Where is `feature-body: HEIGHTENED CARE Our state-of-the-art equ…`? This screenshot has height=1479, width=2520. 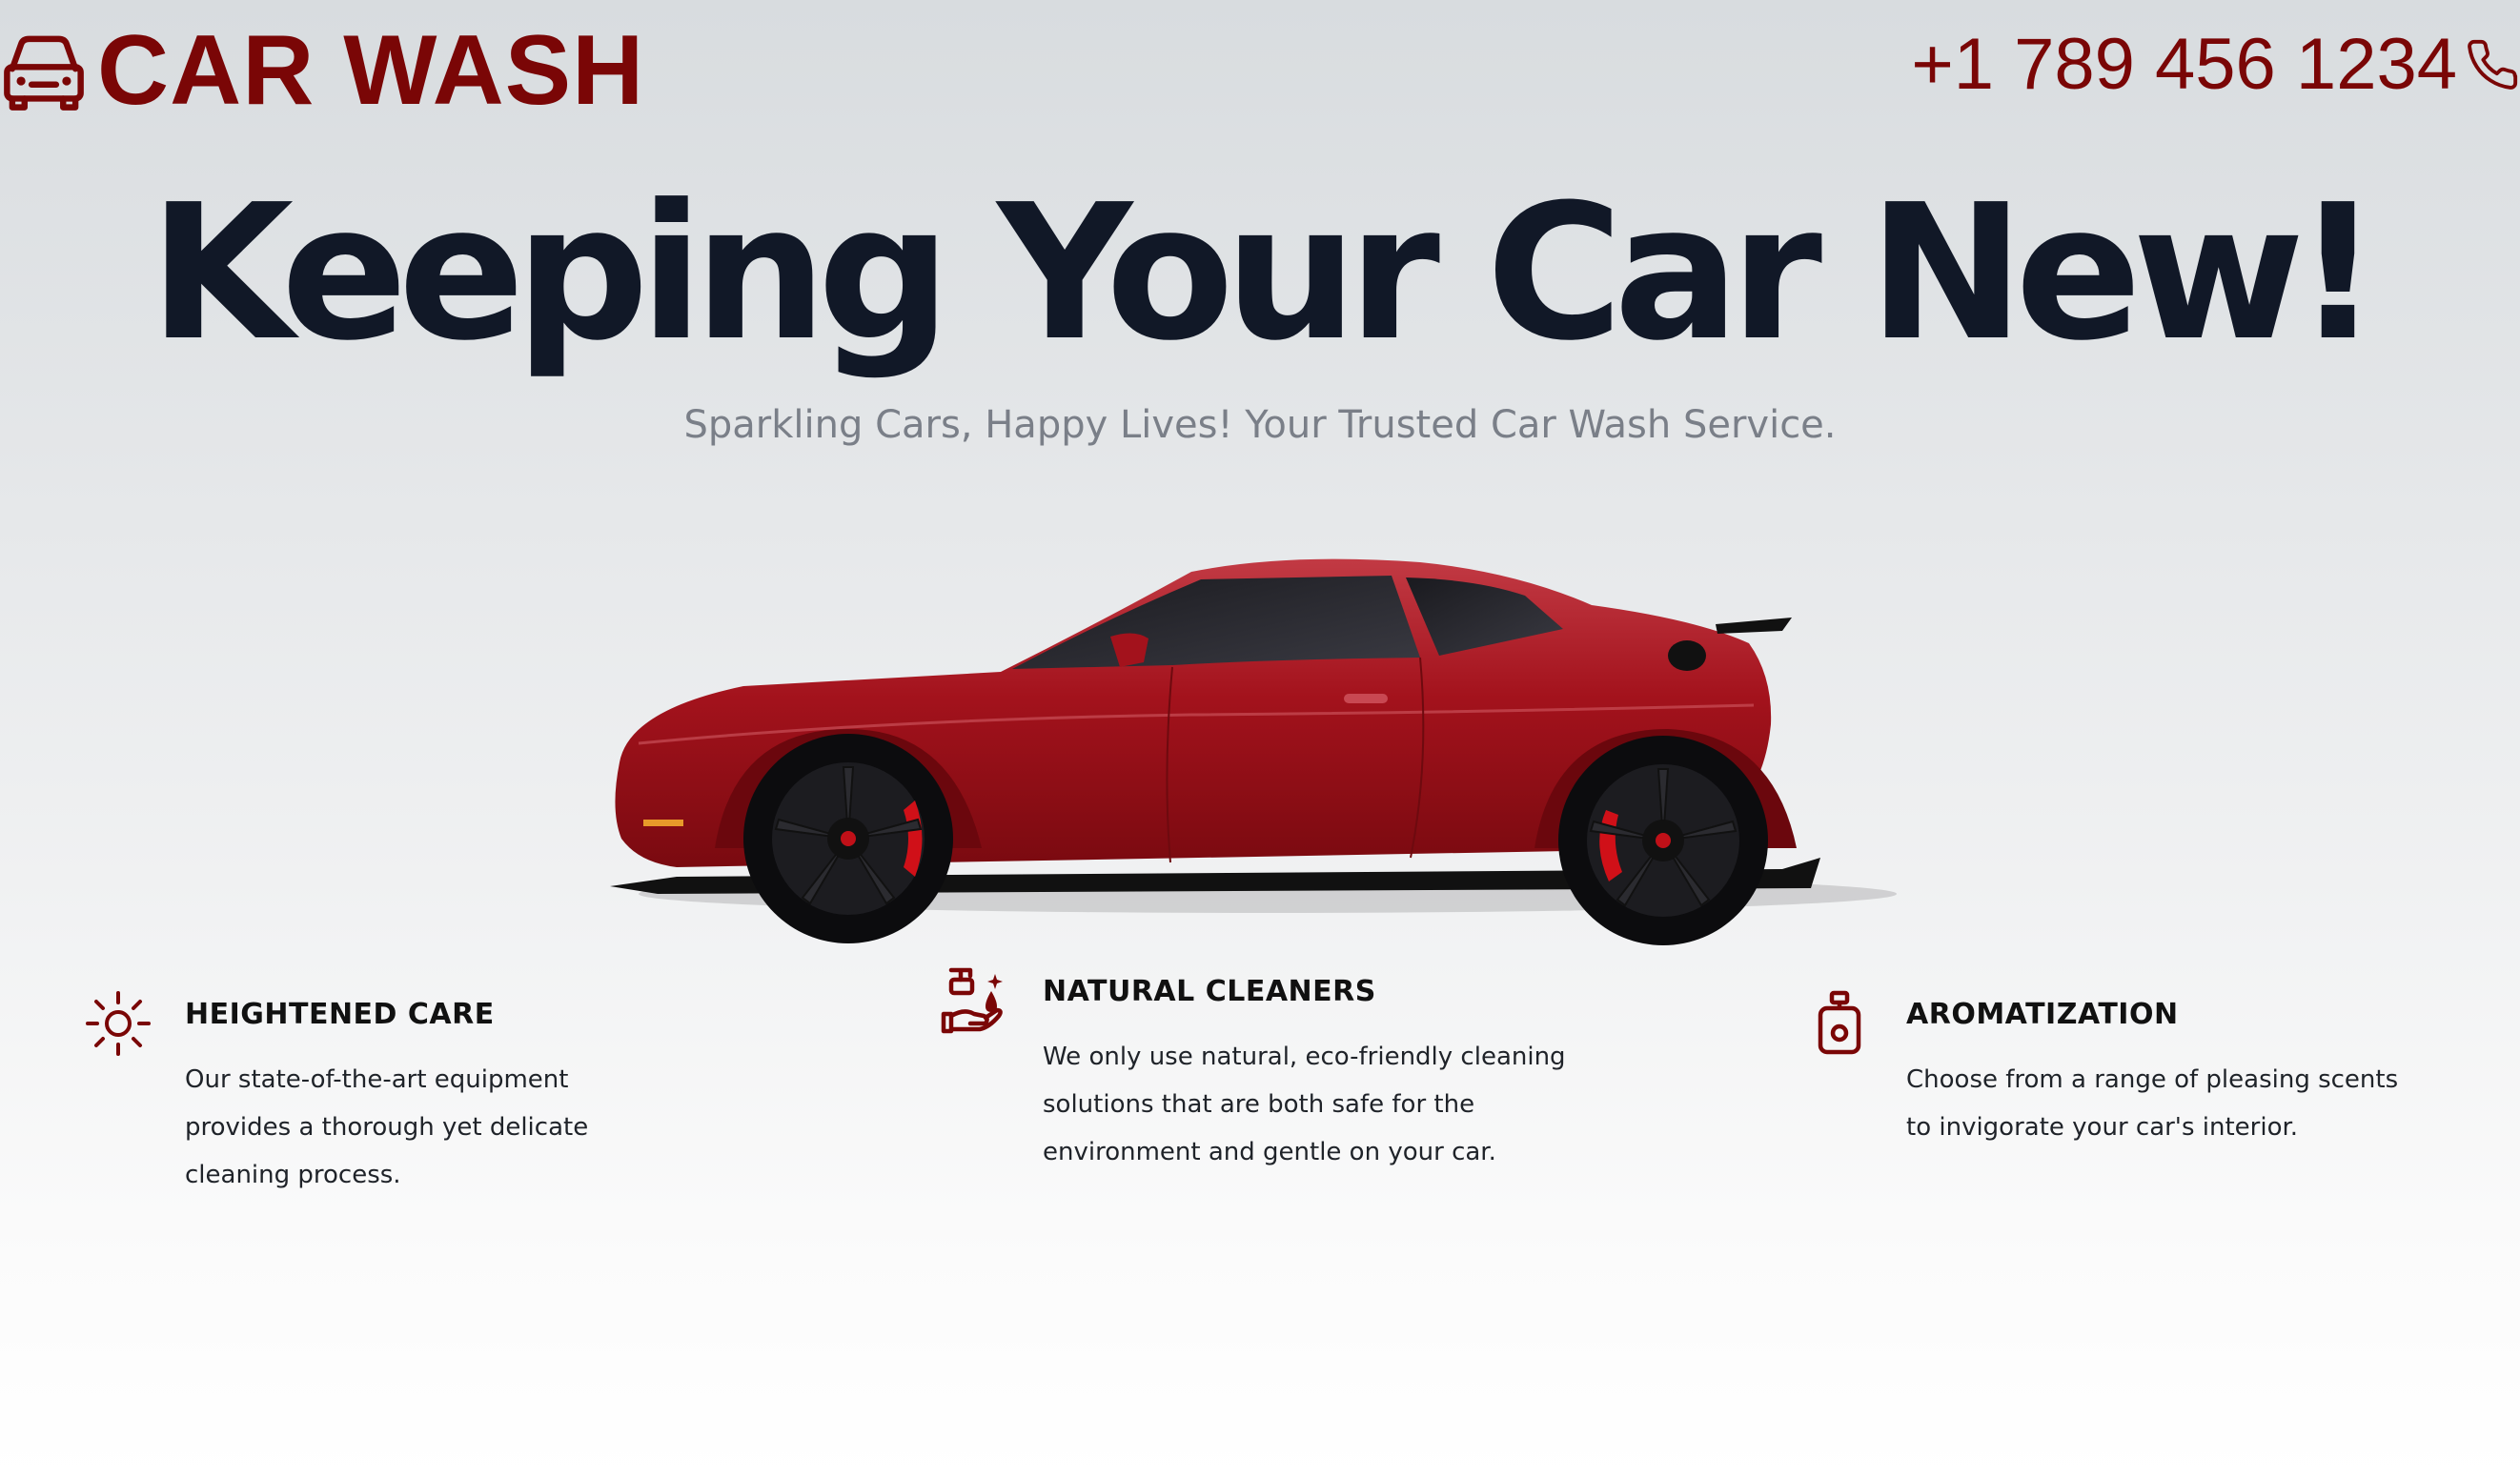
feature-body: HEIGHTENED CARE Our state-of-the-art equ… is located at coordinates (433, 1092).